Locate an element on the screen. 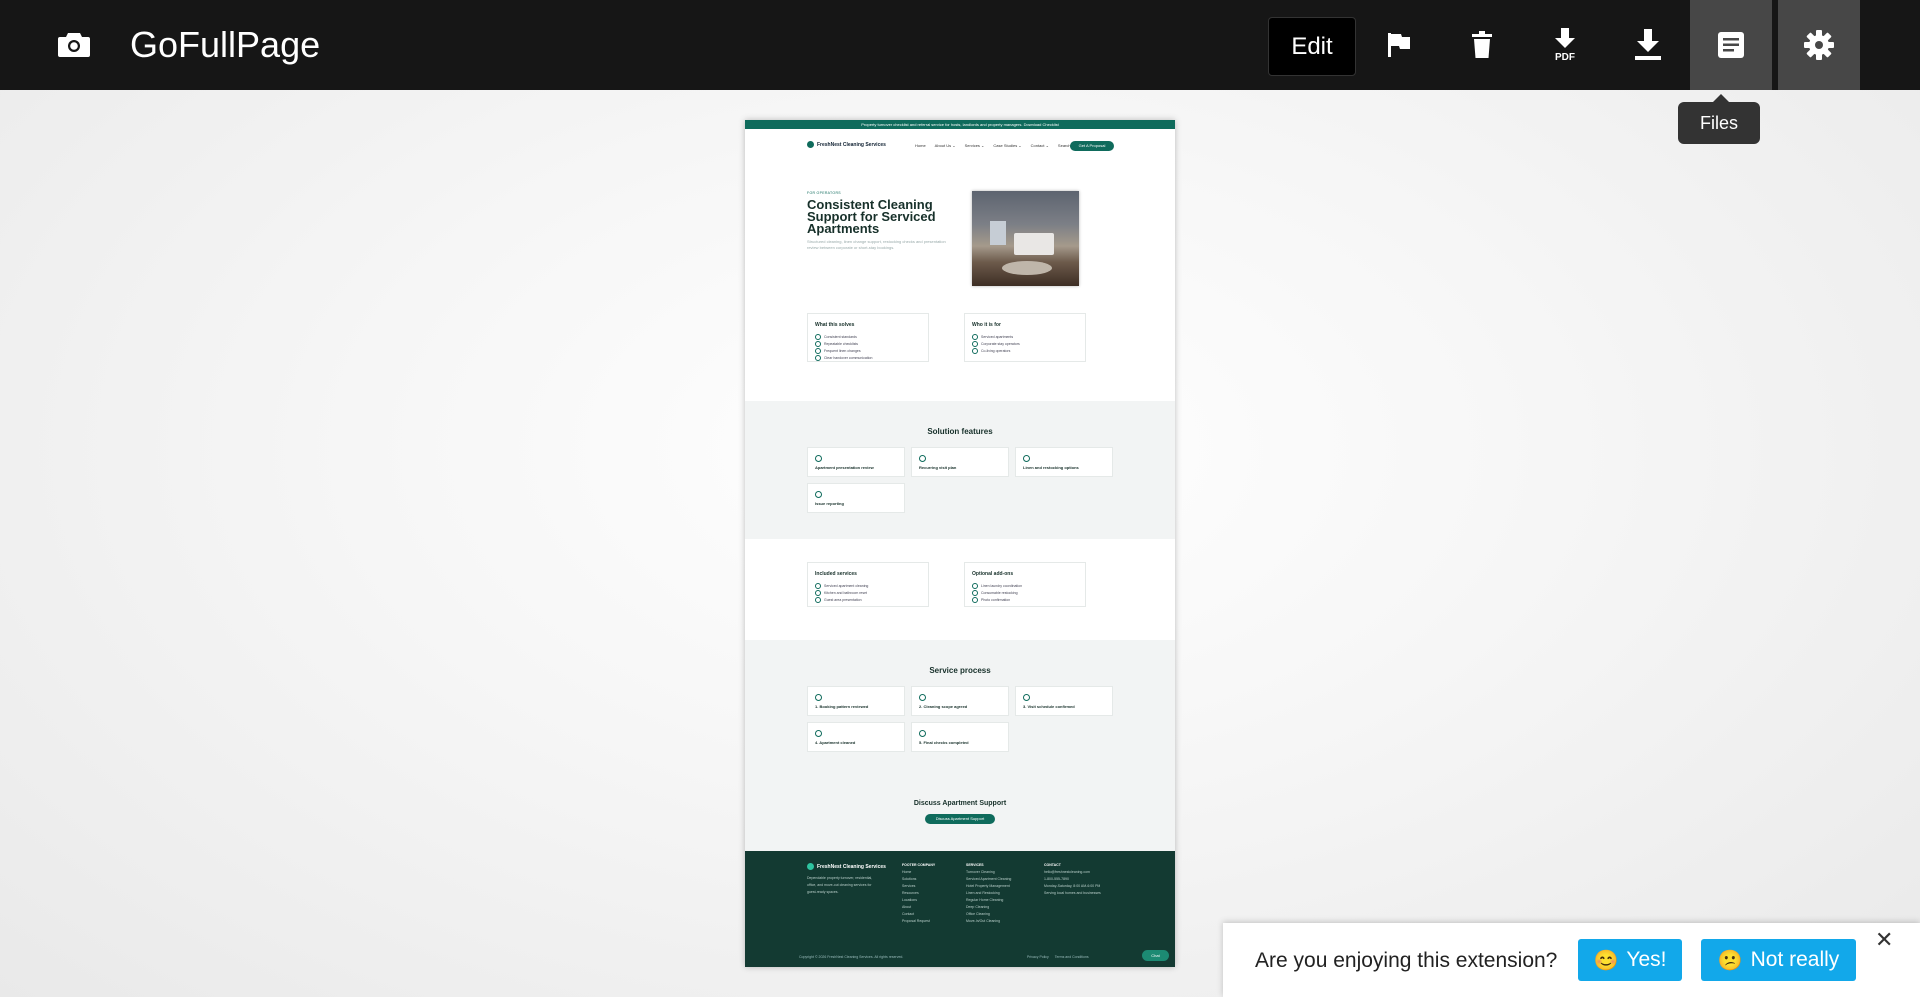  trash-icon is located at coordinates (1482, 44).